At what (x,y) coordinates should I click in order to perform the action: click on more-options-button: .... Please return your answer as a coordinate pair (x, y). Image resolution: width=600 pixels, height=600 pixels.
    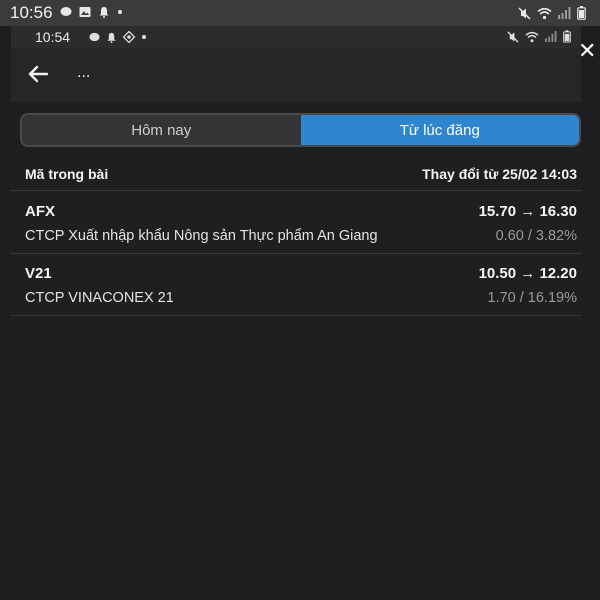
    Looking at the image, I should click on (83, 73).